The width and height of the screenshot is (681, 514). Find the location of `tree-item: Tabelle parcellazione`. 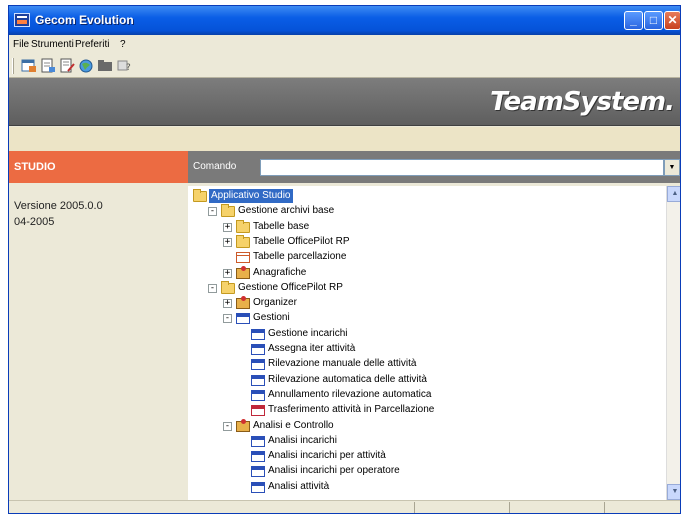

tree-item: Tabelle parcellazione is located at coordinates (427, 257).